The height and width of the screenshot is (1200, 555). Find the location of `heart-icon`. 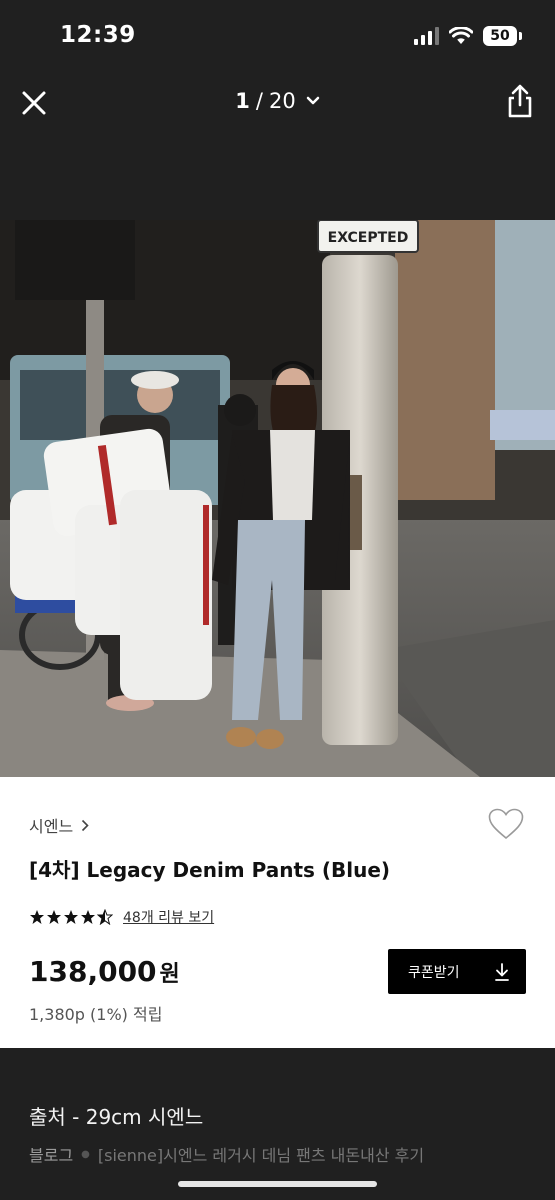

heart-icon is located at coordinates (506, 824).